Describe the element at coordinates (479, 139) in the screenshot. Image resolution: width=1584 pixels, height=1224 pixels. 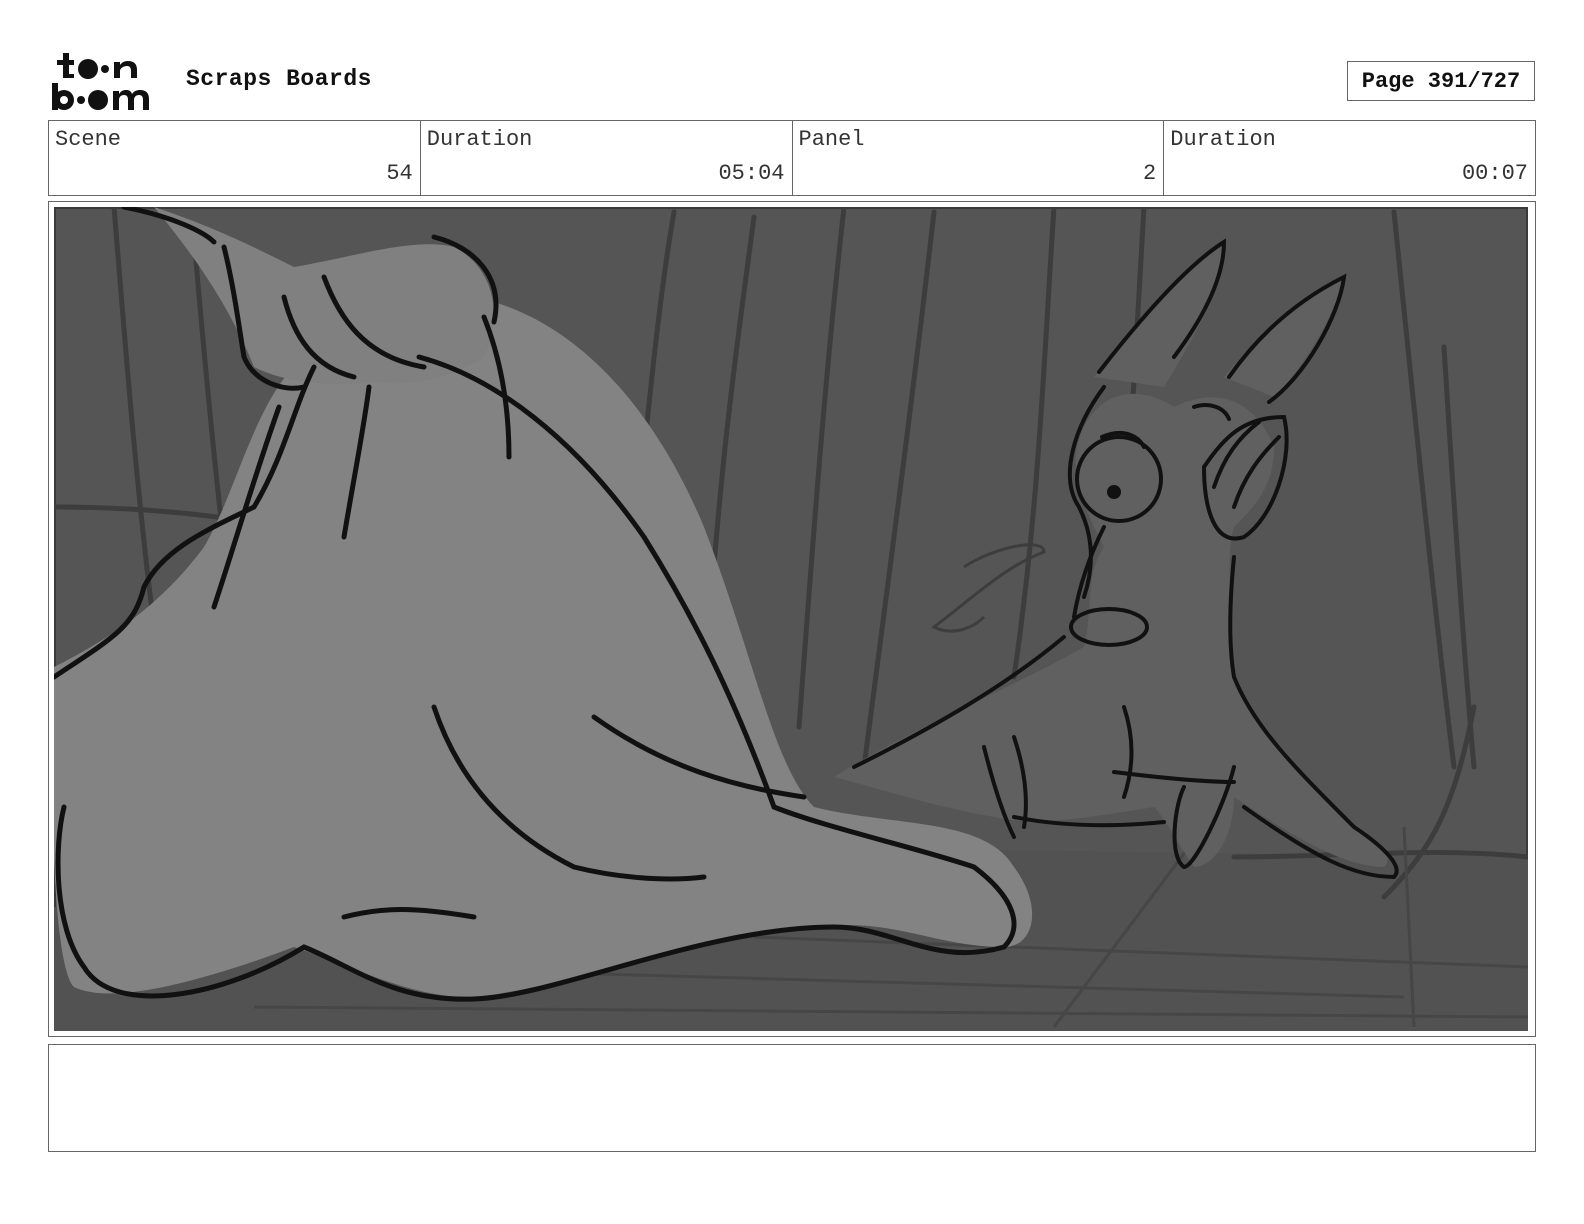
I see `scene-duration-label: Duration` at that location.